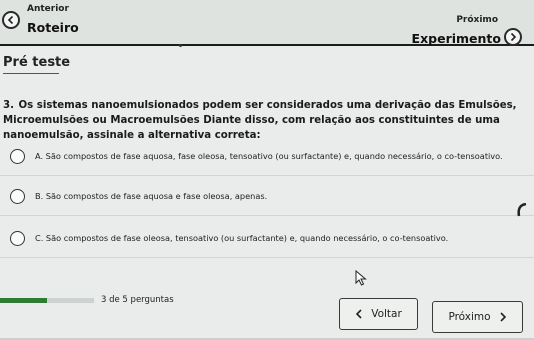 The height and width of the screenshot is (340, 534). Describe the element at coordinates (502, 317) in the screenshot. I see `chevron-right-icon` at that location.